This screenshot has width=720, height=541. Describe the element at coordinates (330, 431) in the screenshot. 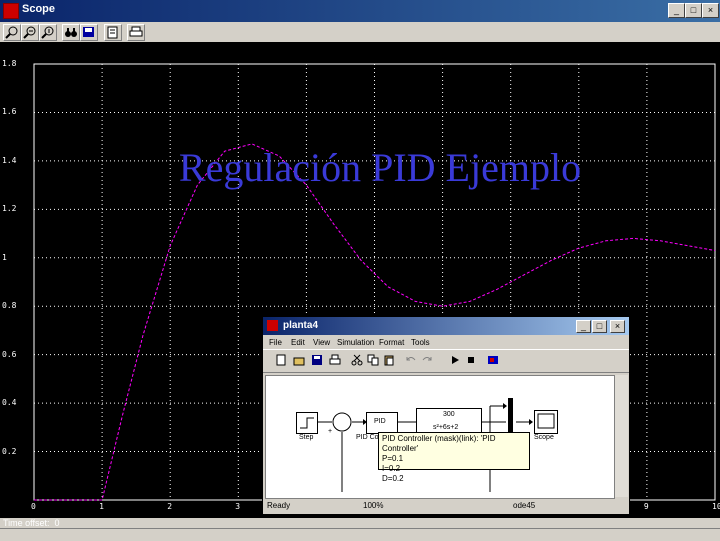

I see `sum-sign-label: +` at that location.